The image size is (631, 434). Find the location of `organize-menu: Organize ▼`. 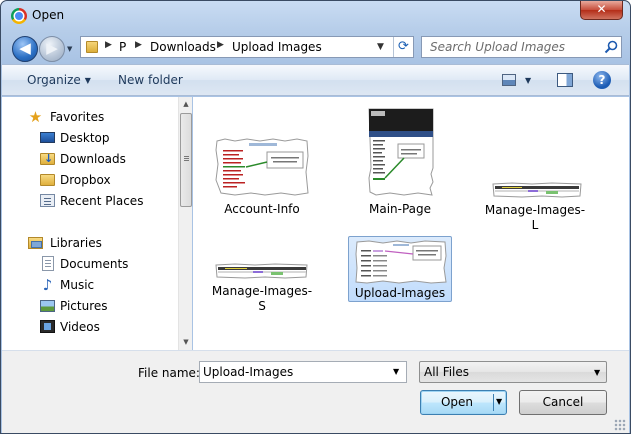

organize-menu: Organize ▼ is located at coordinates (59, 80).